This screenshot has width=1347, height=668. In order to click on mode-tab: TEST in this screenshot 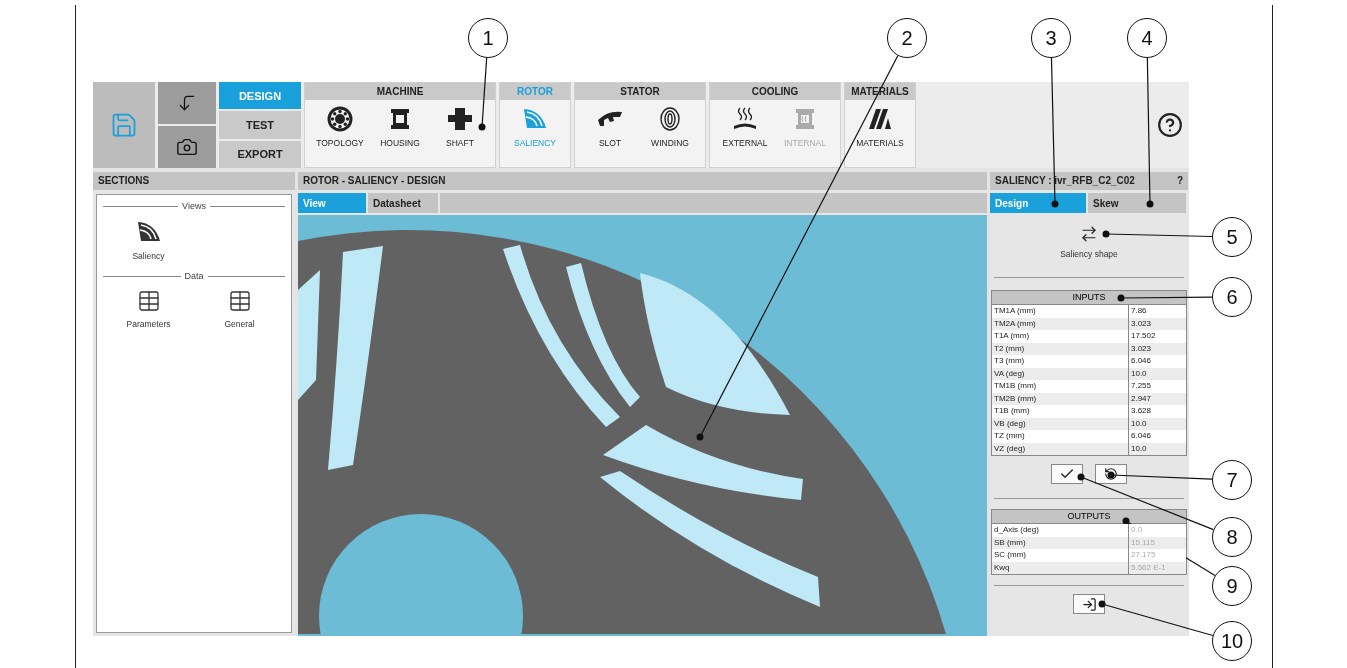, I will do `click(260, 125)`.